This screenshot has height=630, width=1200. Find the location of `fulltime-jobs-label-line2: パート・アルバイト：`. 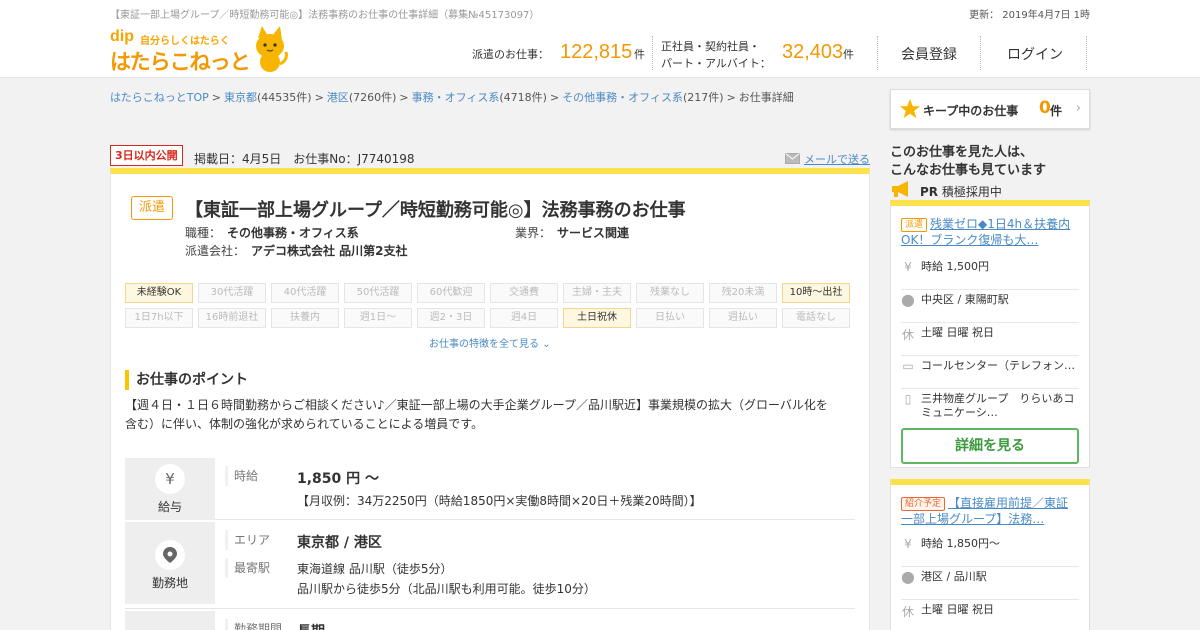

fulltime-jobs-label-line2: パート・アルバイト： is located at coordinates (716, 63).